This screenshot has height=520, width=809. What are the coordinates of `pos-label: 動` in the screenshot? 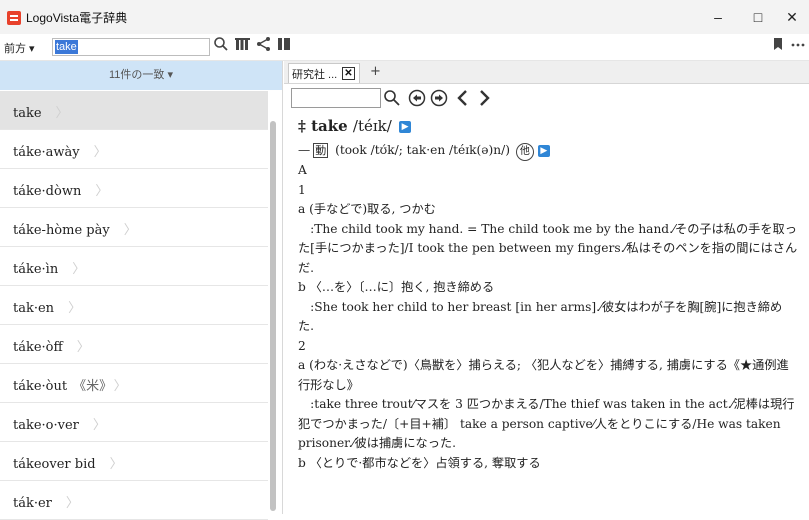 It's located at (321, 150).